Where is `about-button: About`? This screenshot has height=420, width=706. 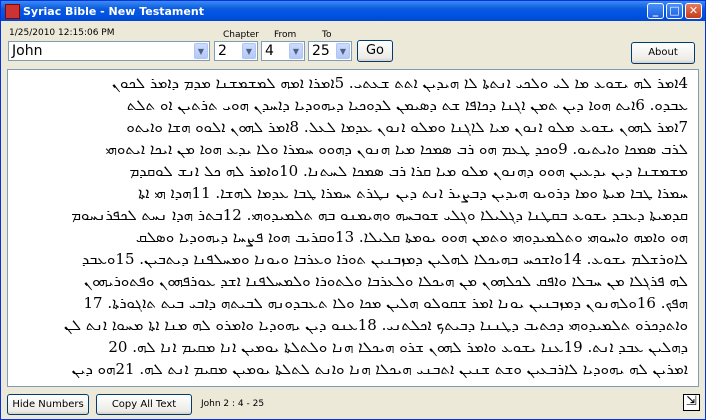
about-button: About is located at coordinates (663, 53).